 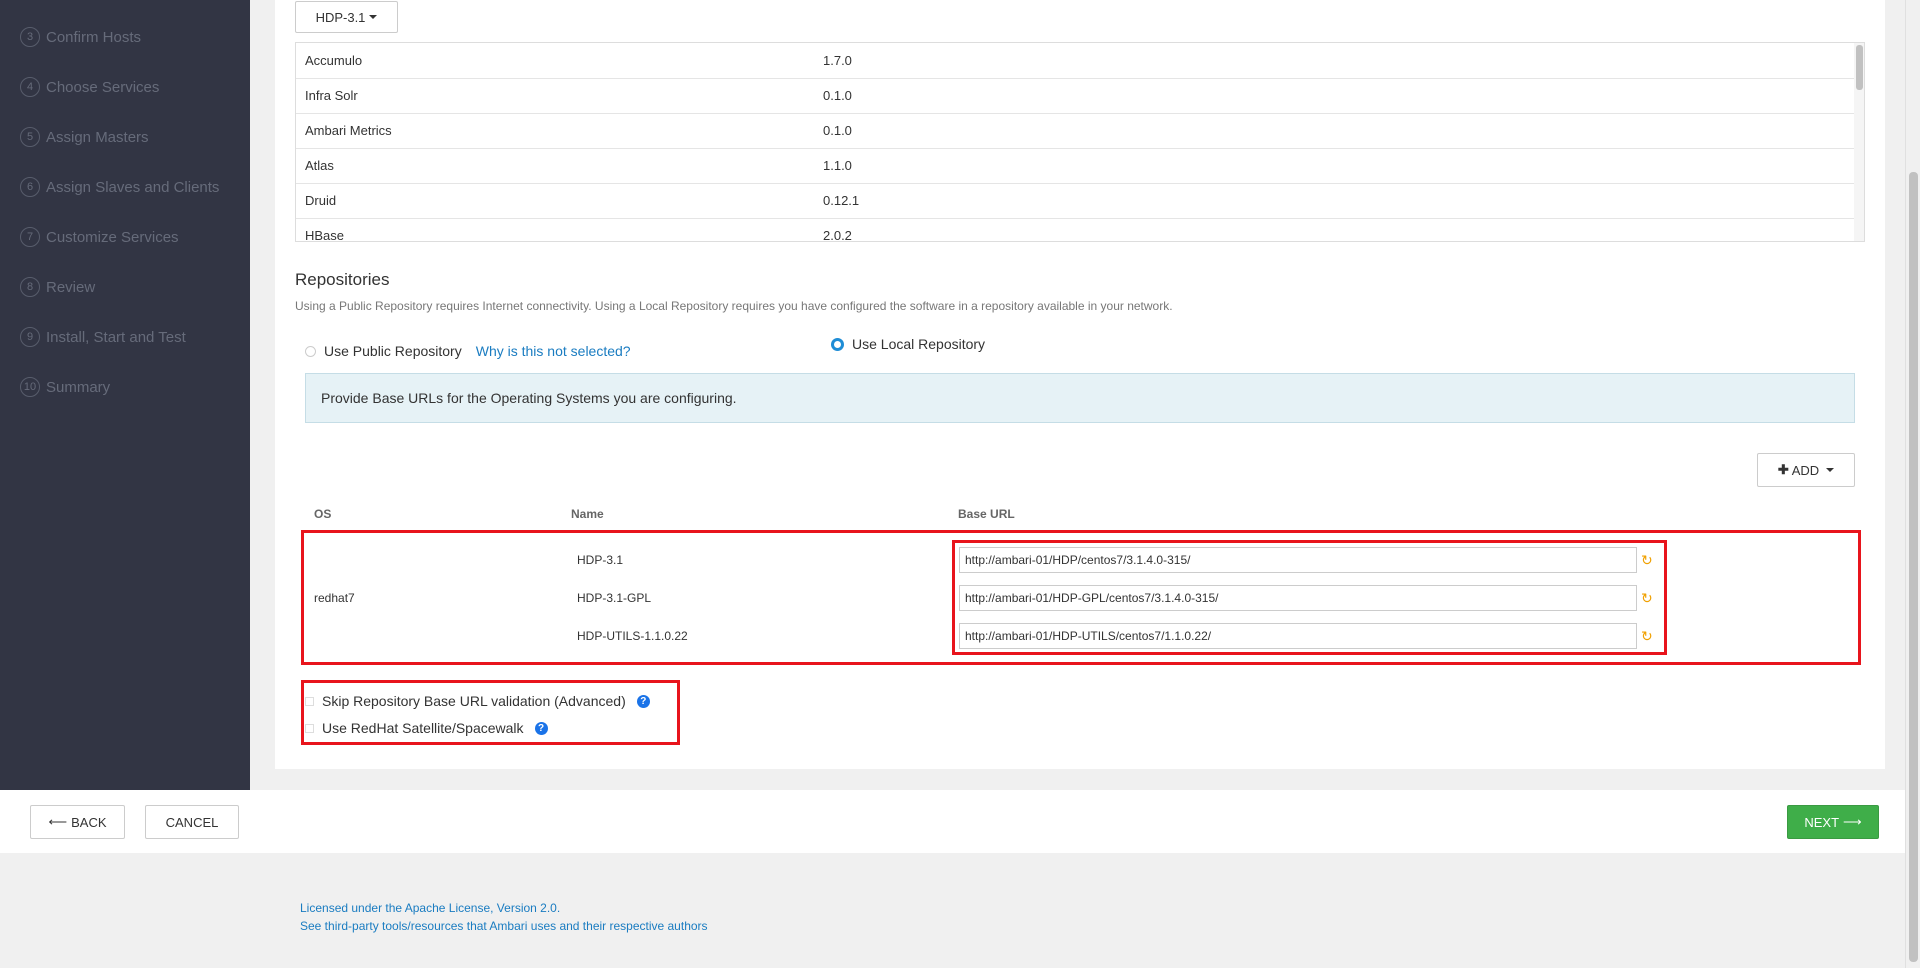 What do you see at coordinates (80, 37) in the screenshot?
I see `step-confirm-hosts: 3 Confirm Hosts` at bounding box center [80, 37].